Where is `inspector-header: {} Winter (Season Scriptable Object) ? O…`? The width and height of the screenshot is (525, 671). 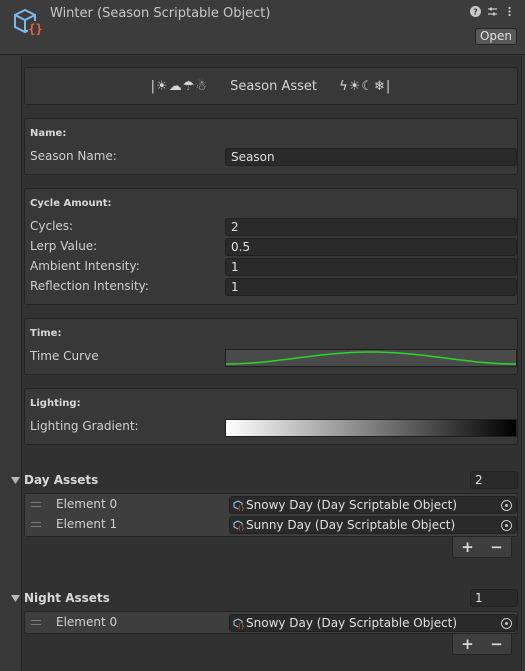
inspector-header: {} Winter (Season Scriptable Object) ? O… is located at coordinates (262, 27).